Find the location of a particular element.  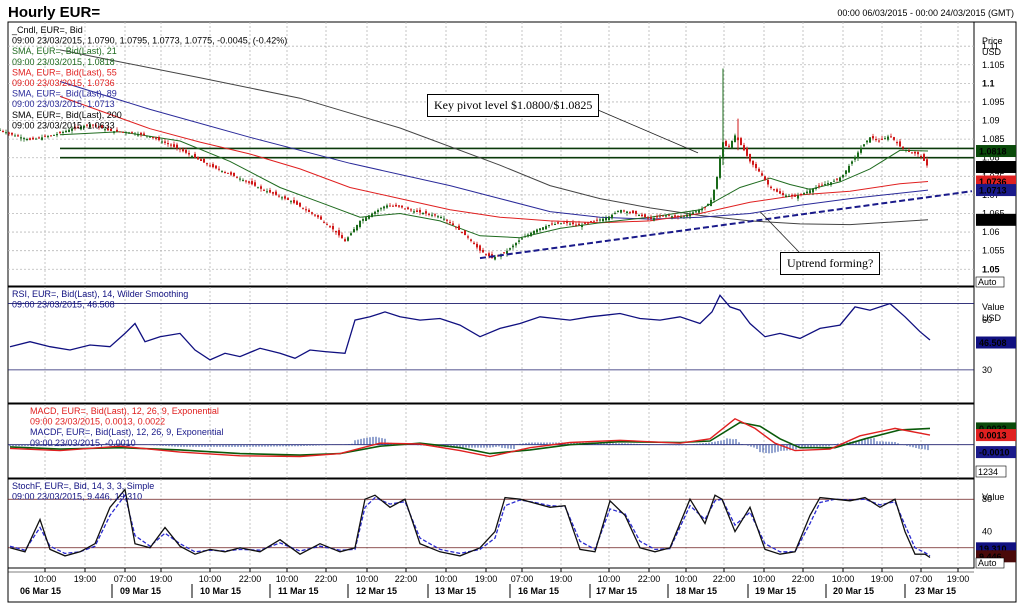

price-axis-unit: USD is located at coordinates (992, 52).